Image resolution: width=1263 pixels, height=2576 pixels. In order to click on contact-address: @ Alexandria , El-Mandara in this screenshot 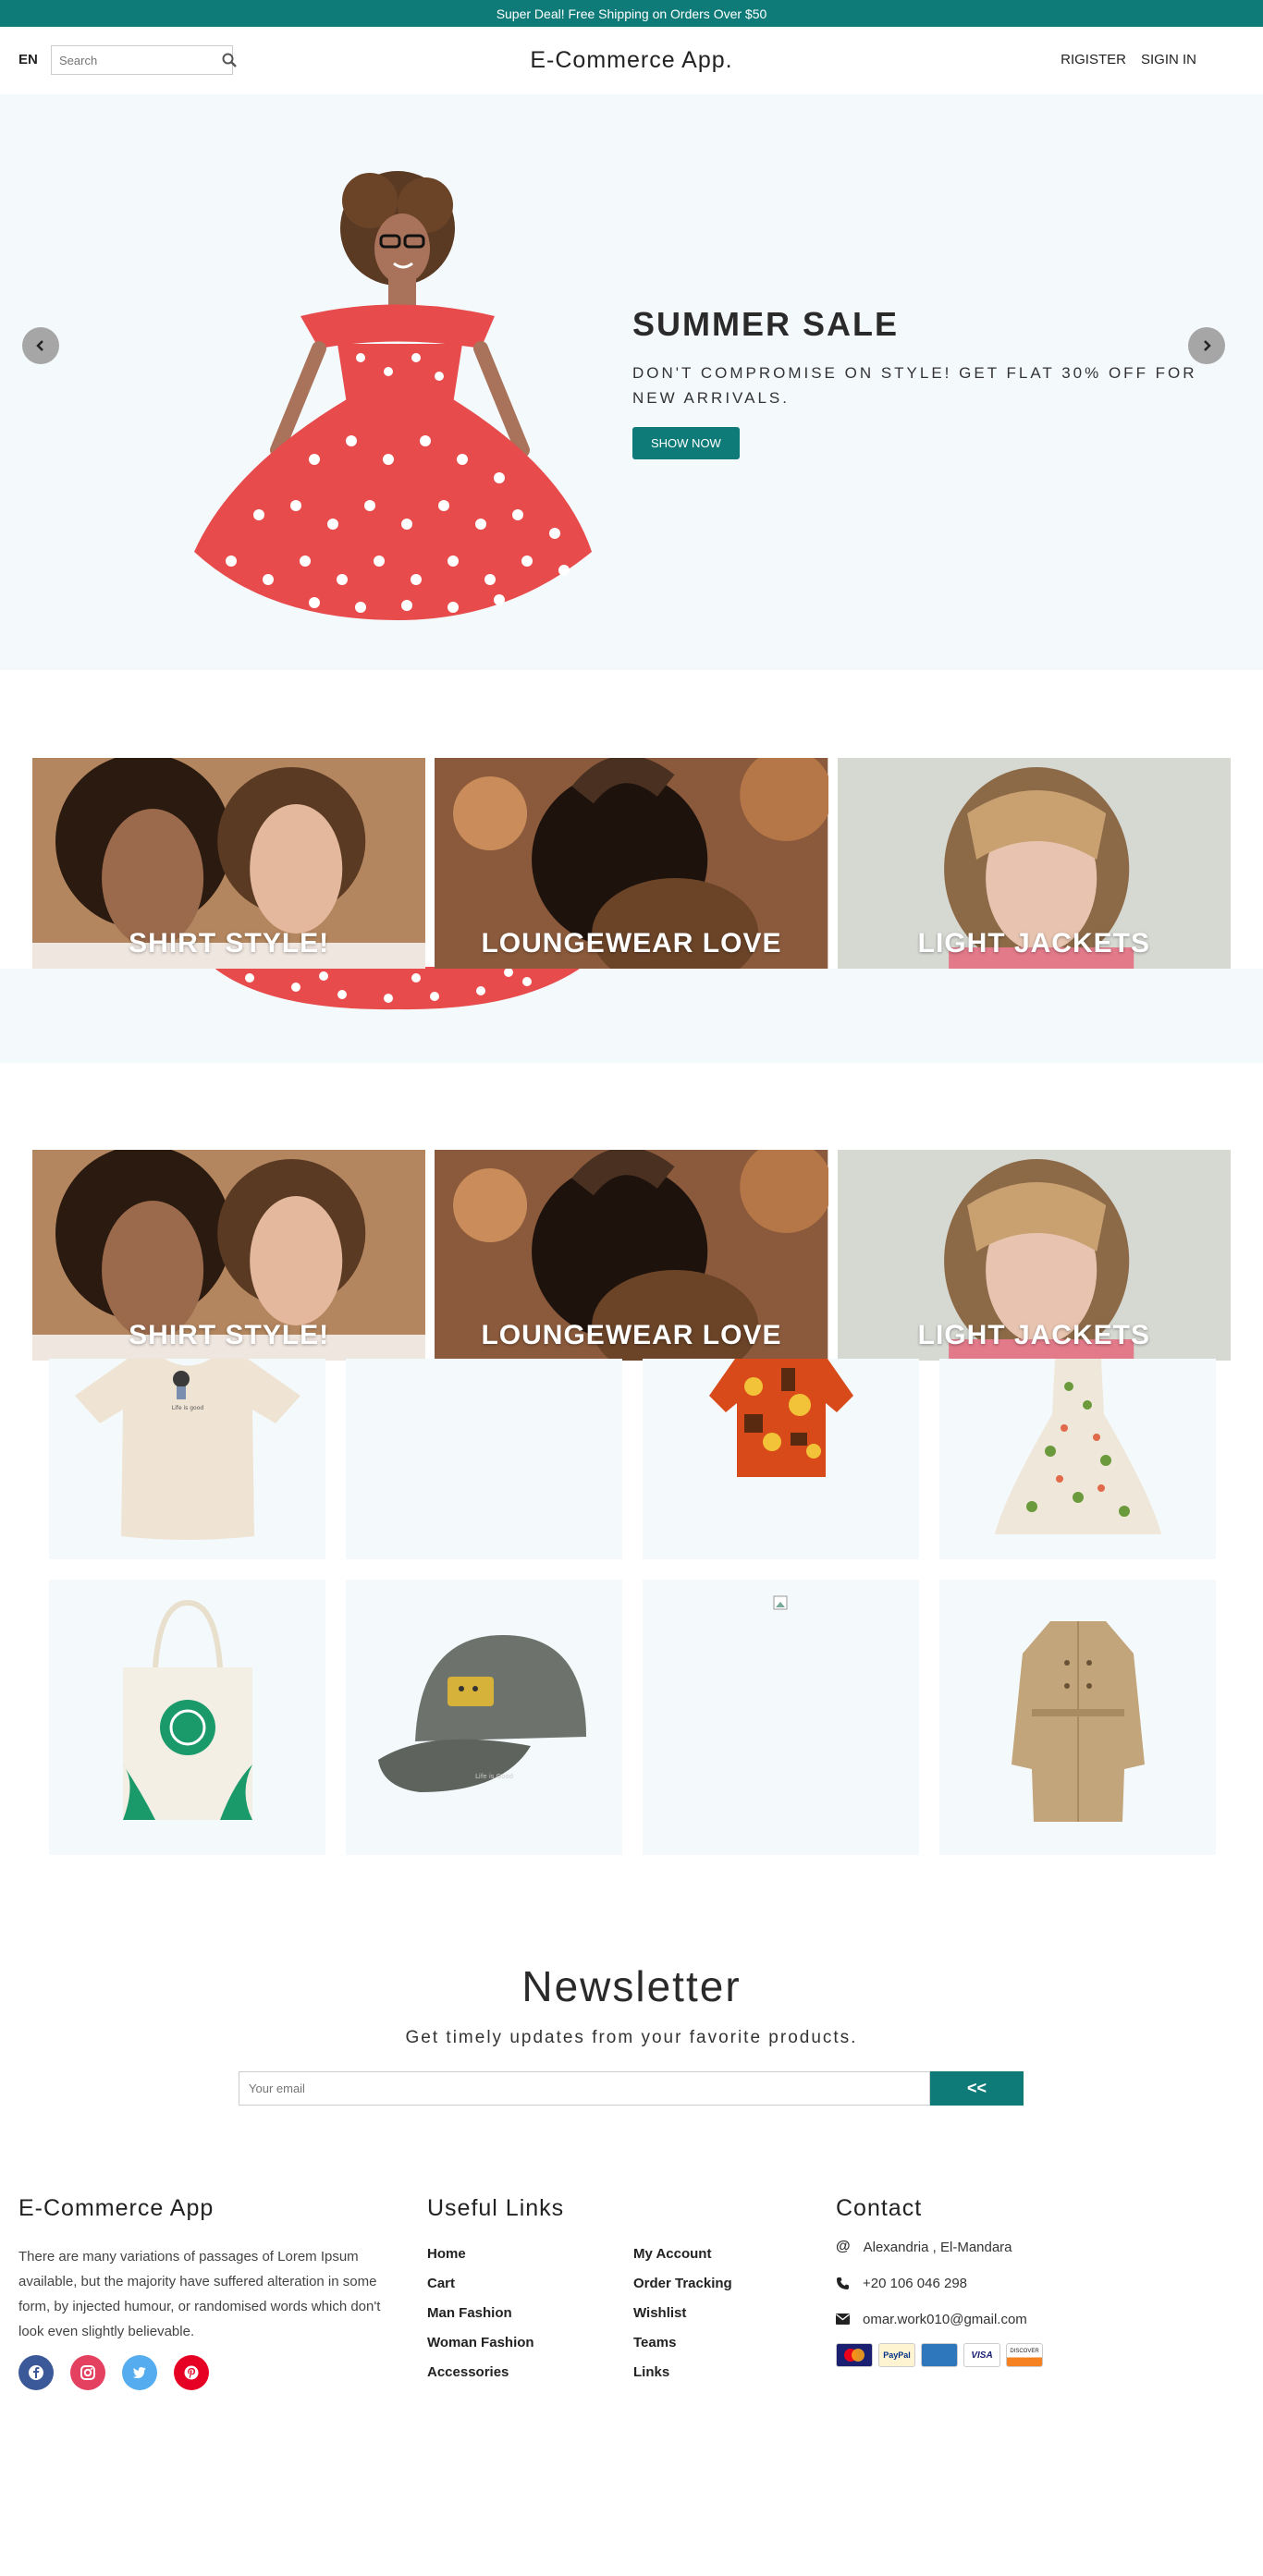, I will do `click(939, 2247)`.